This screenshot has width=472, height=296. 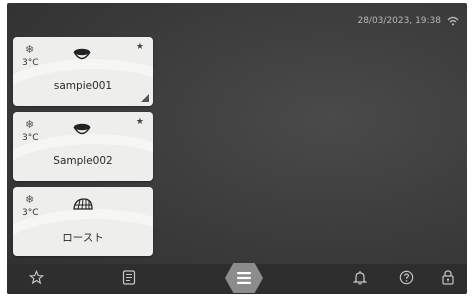 What do you see at coordinates (83, 221) in the screenshot?
I see `program-card-3: ❄ 3°C ロースト` at bounding box center [83, 221].